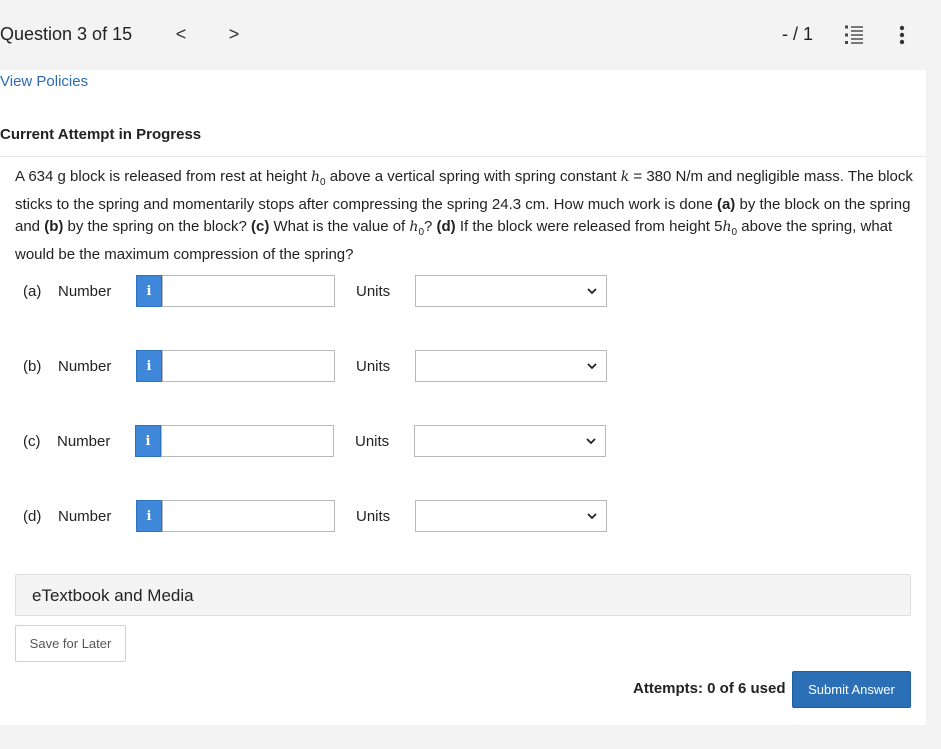 The width and height of the screenshot is (941, 749). What do you see at coordinates (66, 34) in the screenshot?
I see `question-counter: Question 3 of 15` at bounding box center [66, 34].